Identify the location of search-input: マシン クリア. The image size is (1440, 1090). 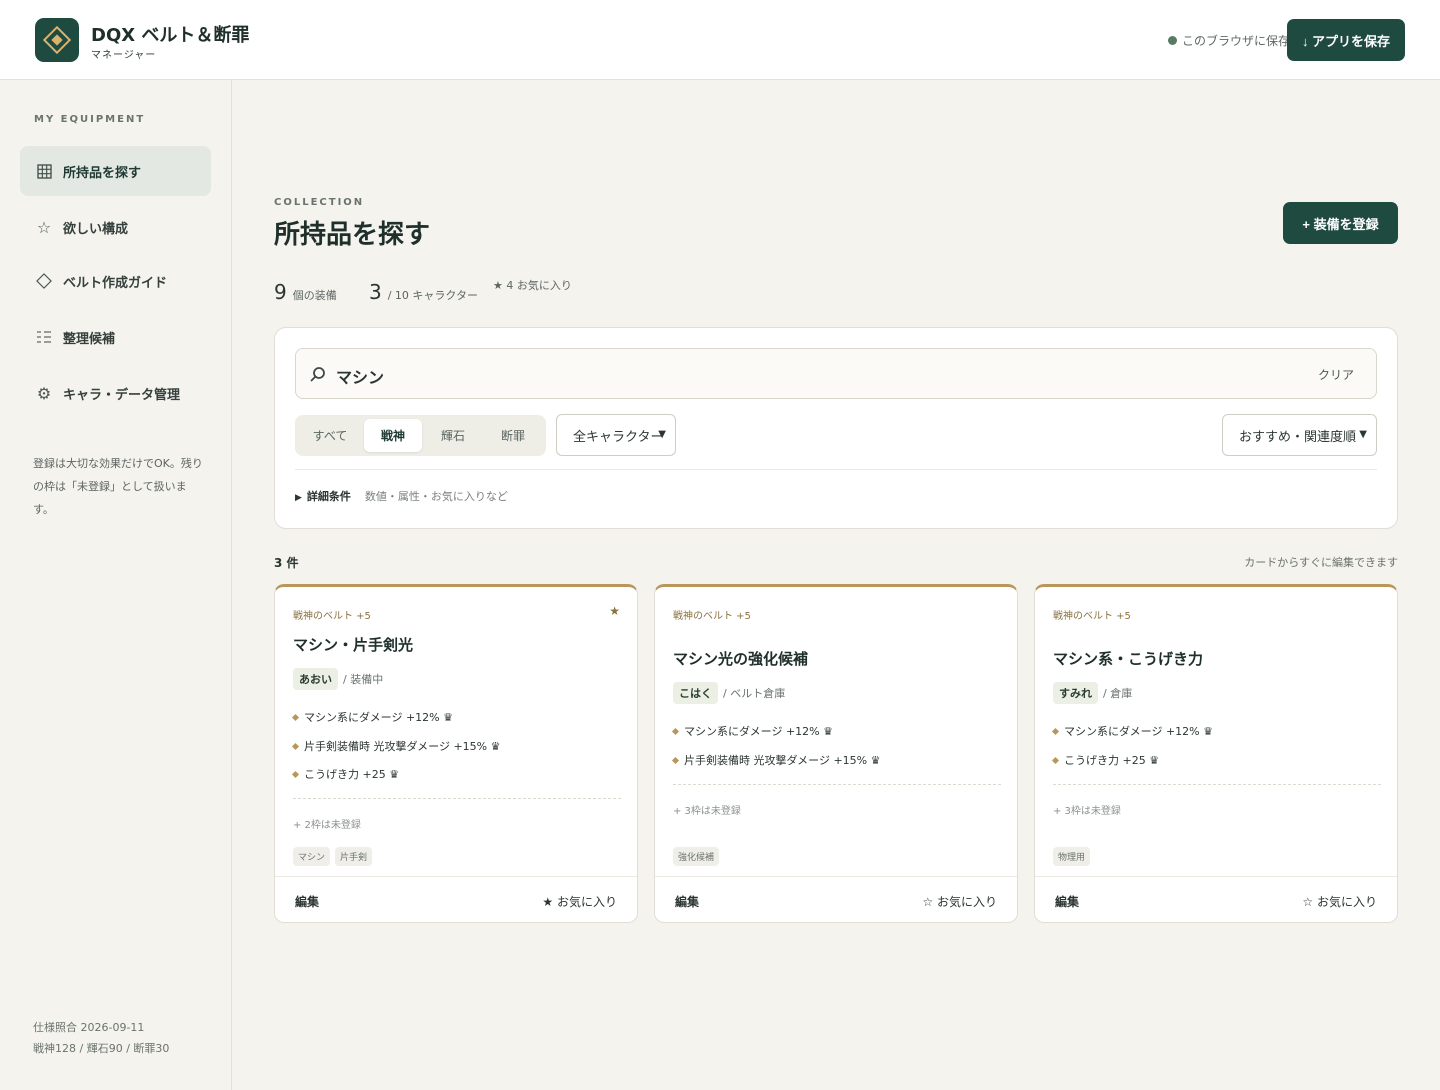
(836, 373).